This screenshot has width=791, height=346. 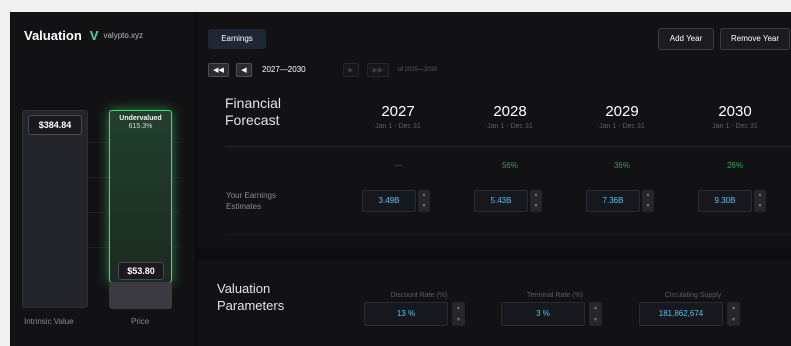 I want to click on last-page-icon: ▶▶, so click(x=378, y=70).